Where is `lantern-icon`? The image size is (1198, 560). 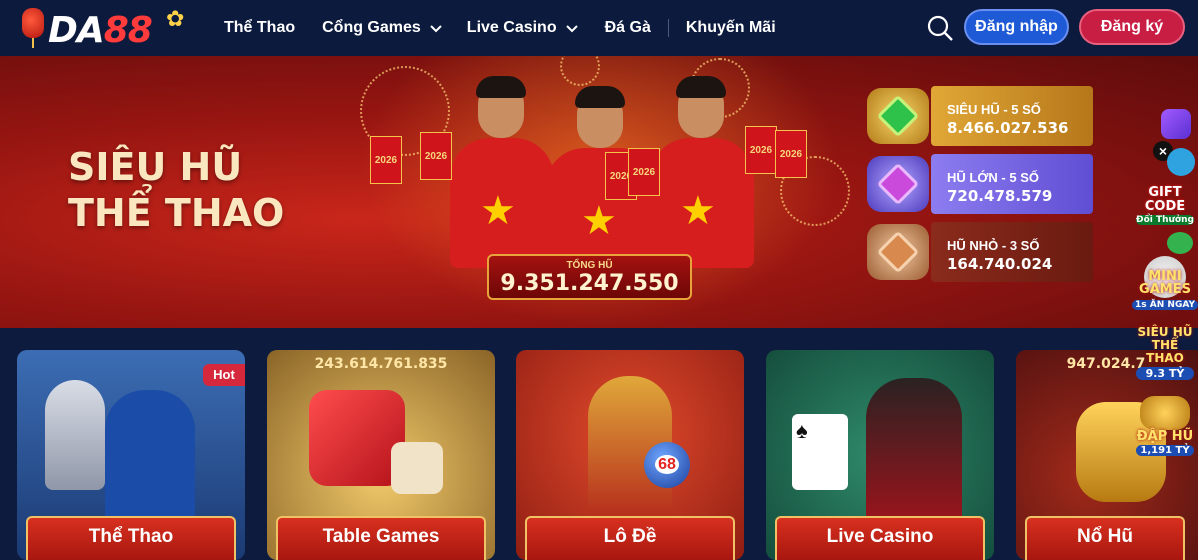 lantern-icon is located at coordinates (33, 28).